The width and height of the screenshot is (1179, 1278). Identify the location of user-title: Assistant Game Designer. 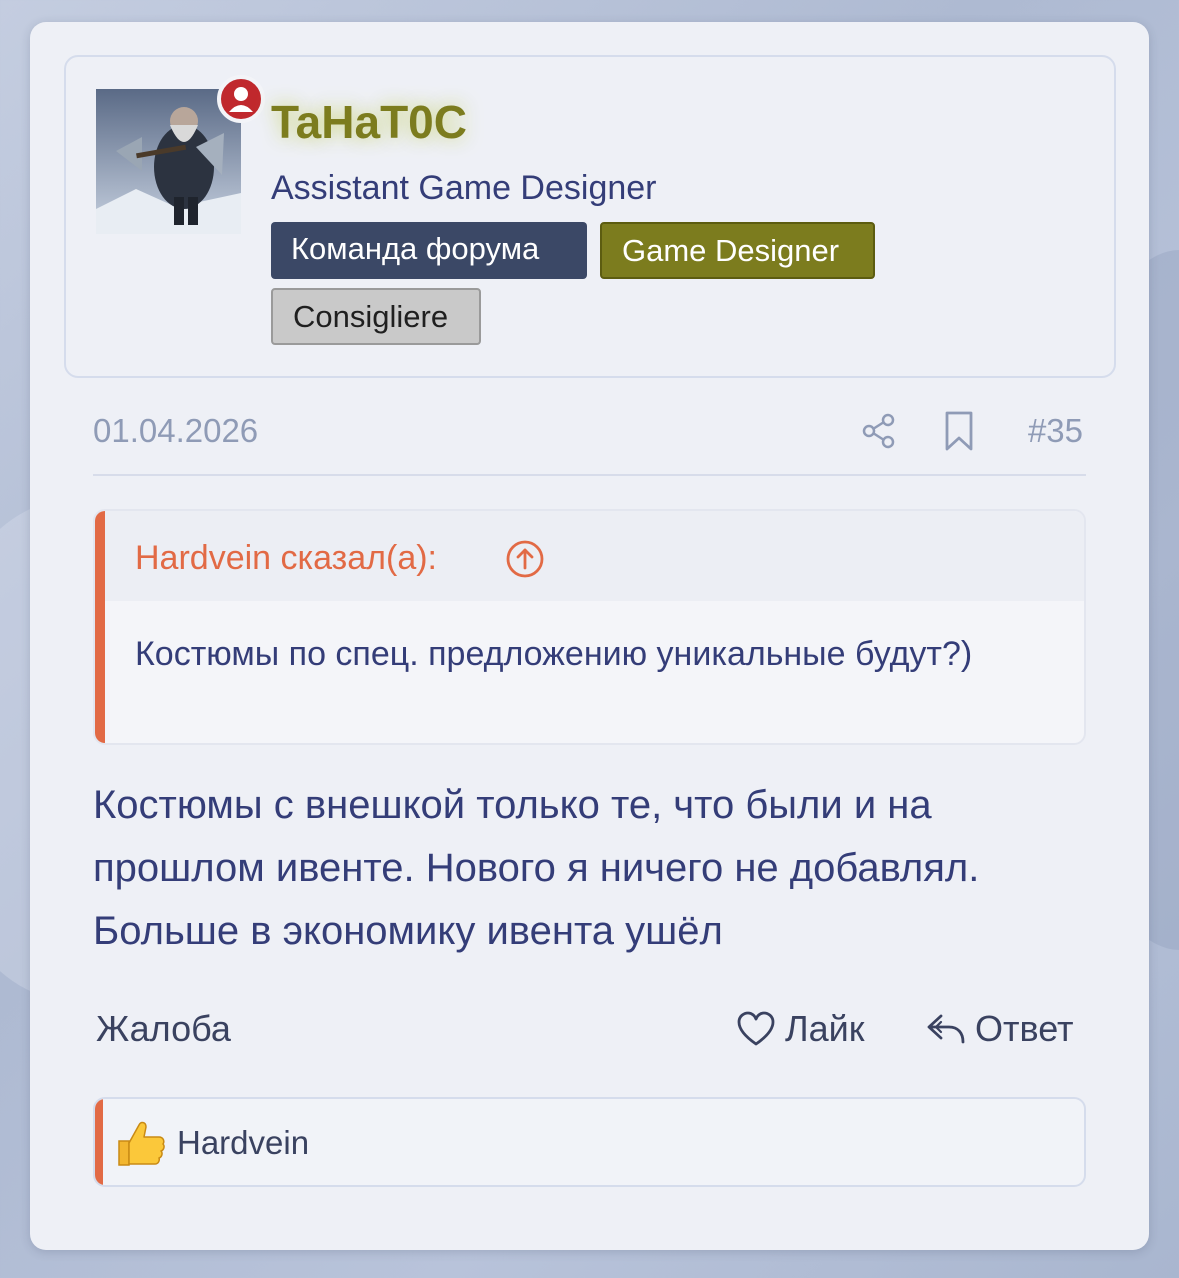
(464, 188).